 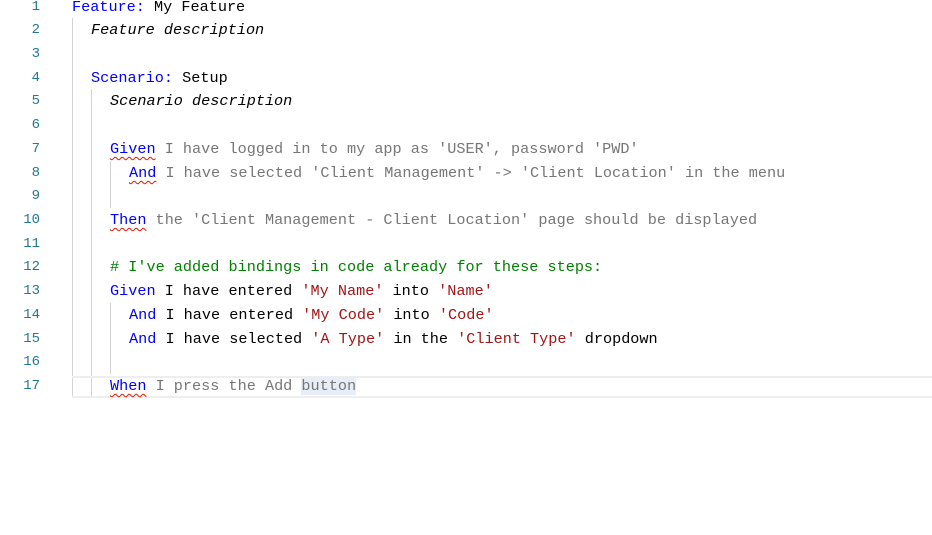 I want to click on line-number: 16, so click(x=31, y=362).